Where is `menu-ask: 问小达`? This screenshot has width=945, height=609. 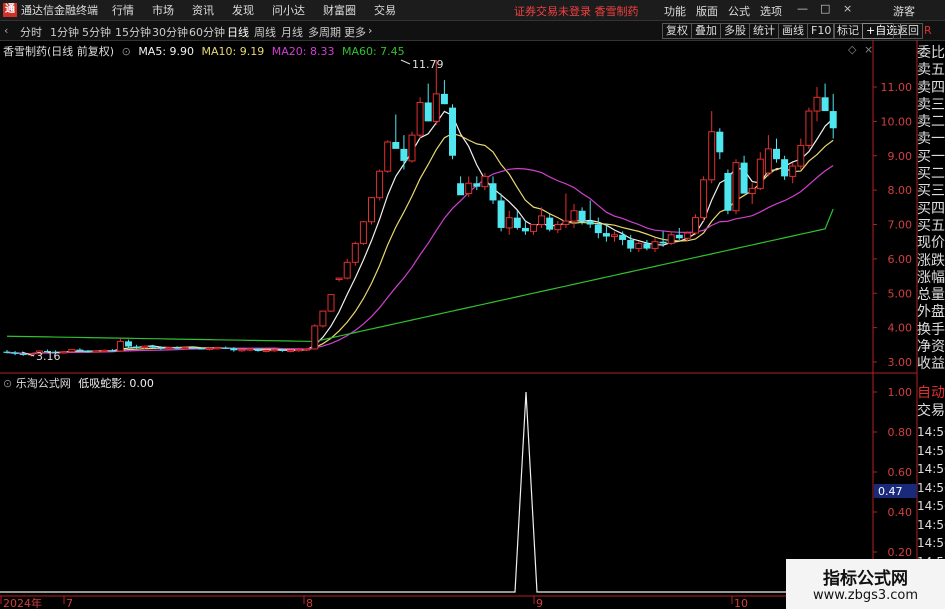
menu-ask: 问小达 is located at coordinates (288, 10).